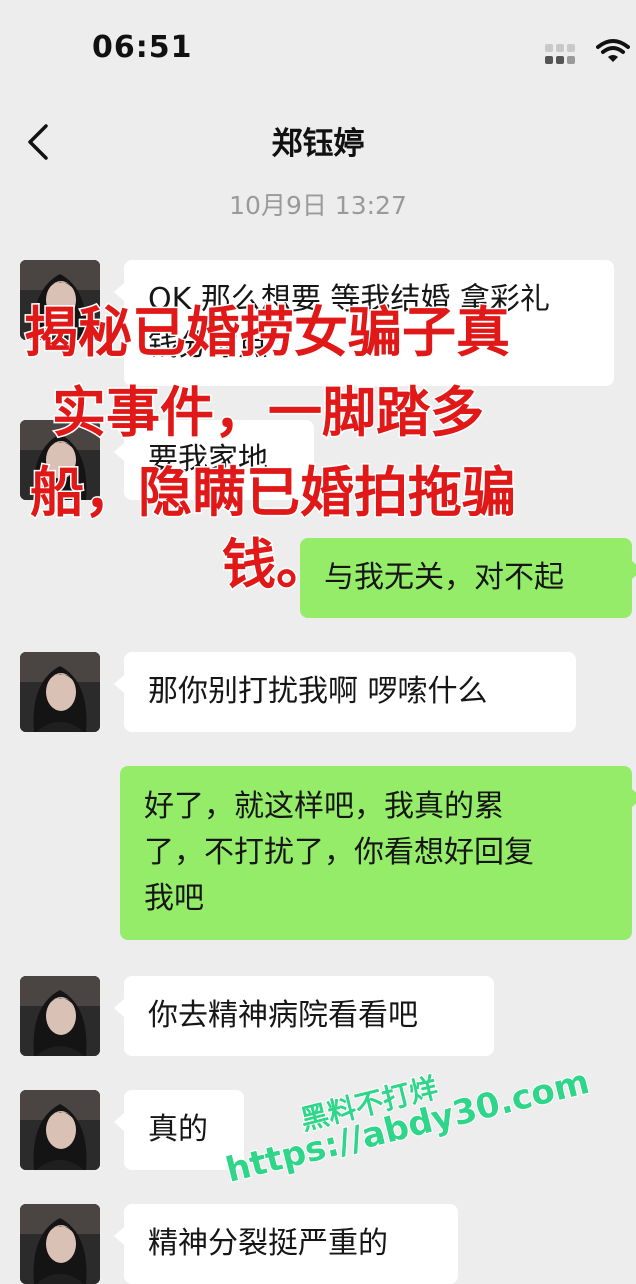  I want to click on incoming-message-bubble: 精神分裂挺严重的, so click(286, 1244).